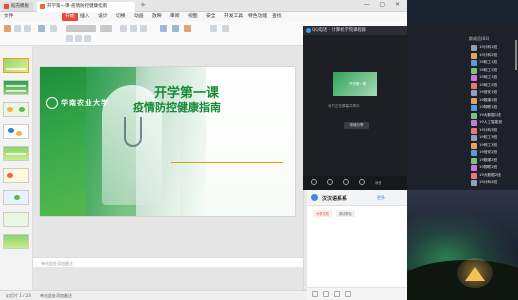 This screenshot has width=518, height=300. I want to click on member-name: 19软工1班, so click(488, 62).